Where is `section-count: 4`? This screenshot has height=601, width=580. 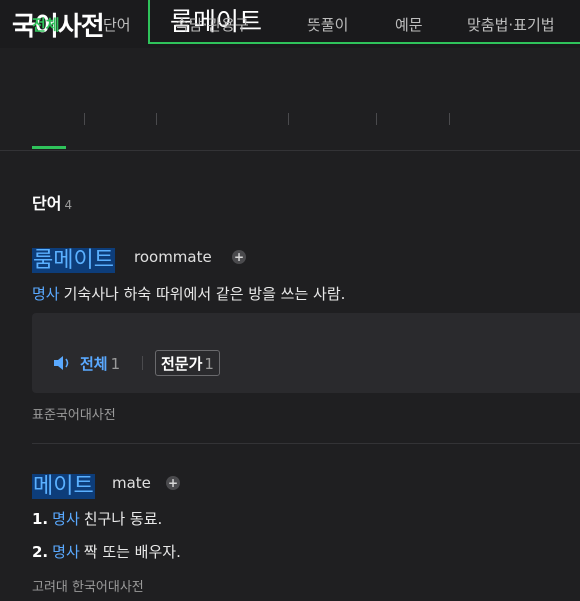 section-count: 4 is located at coordinates (68, 205).